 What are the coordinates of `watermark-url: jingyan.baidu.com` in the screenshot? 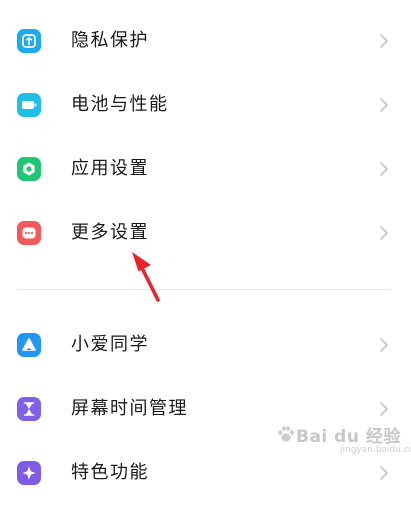 It's located at (375, 450).